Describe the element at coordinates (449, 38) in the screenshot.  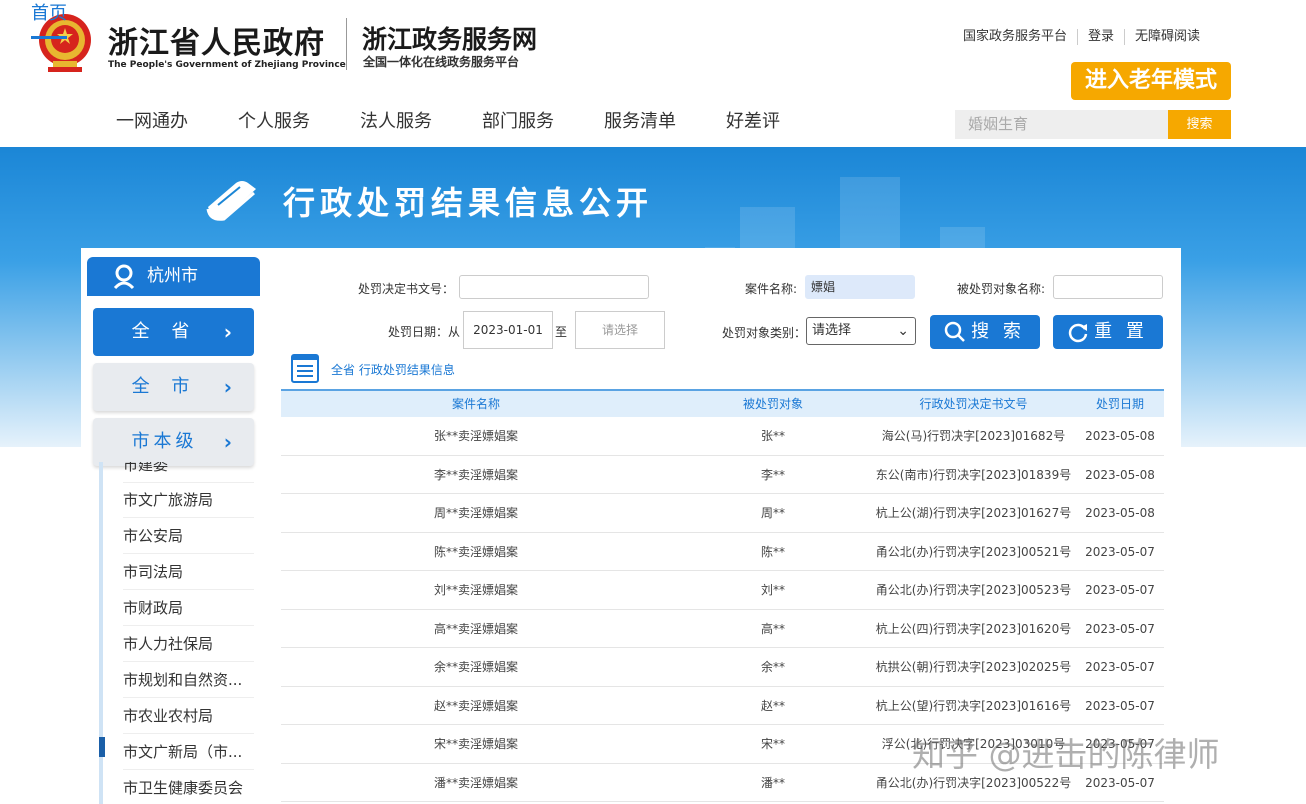
I see `service-title: 浙江政务服务网` at that location.